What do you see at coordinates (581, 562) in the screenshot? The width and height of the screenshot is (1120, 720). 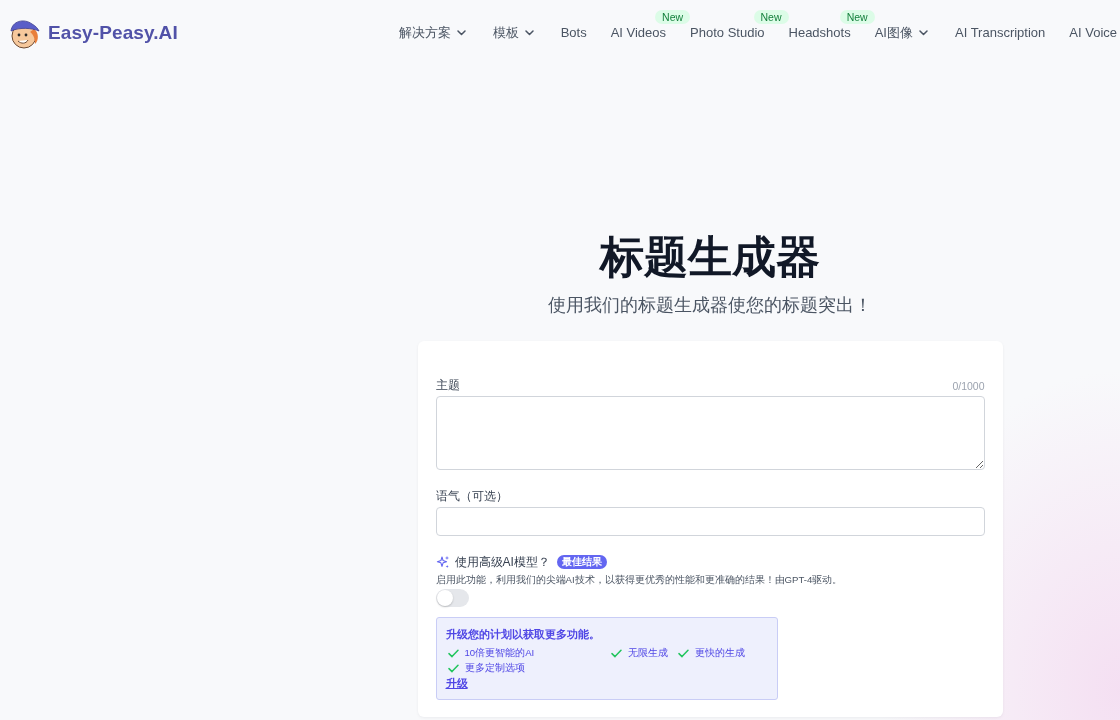 I see `best-results-badge: 最佳结果` at bounding box center [581, 562].